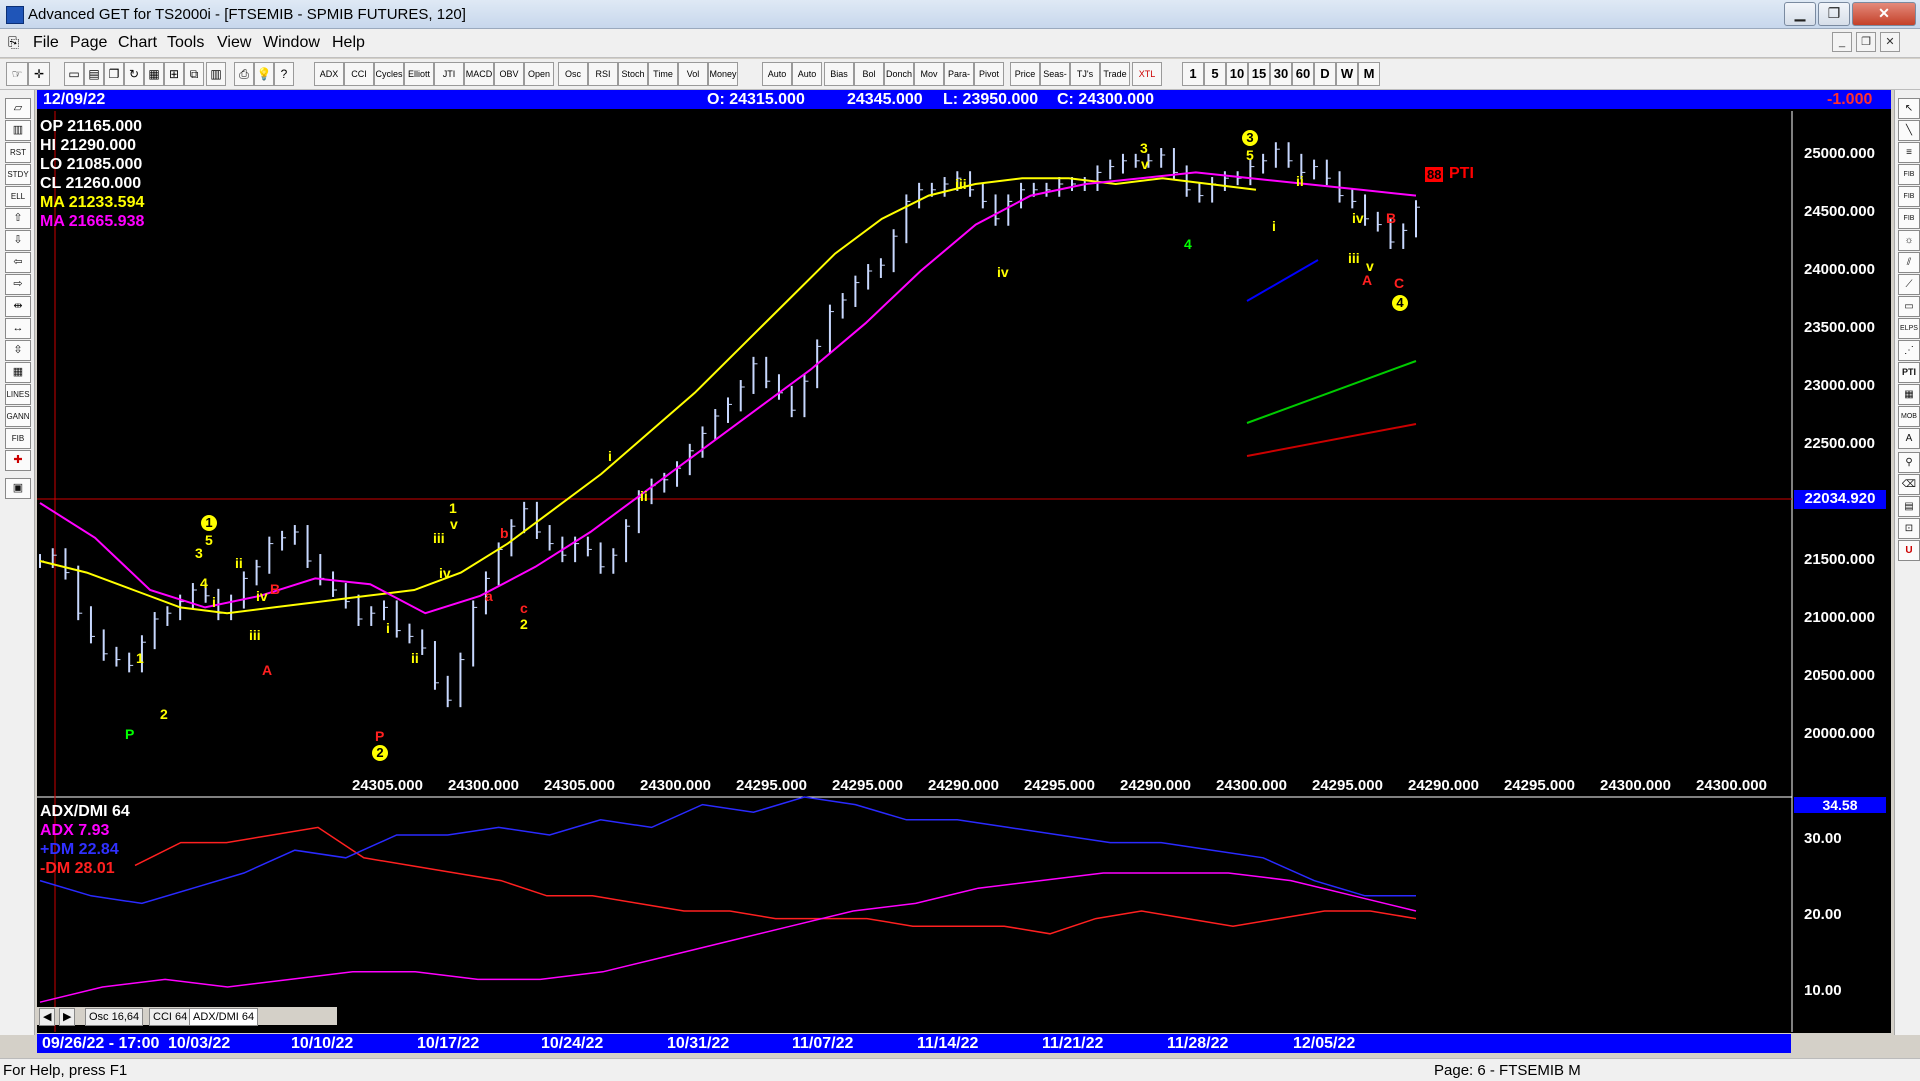  Describe the element at coordinates (823, 1043) in the screenshot. I see `date-label: 11/07/22` at that location.